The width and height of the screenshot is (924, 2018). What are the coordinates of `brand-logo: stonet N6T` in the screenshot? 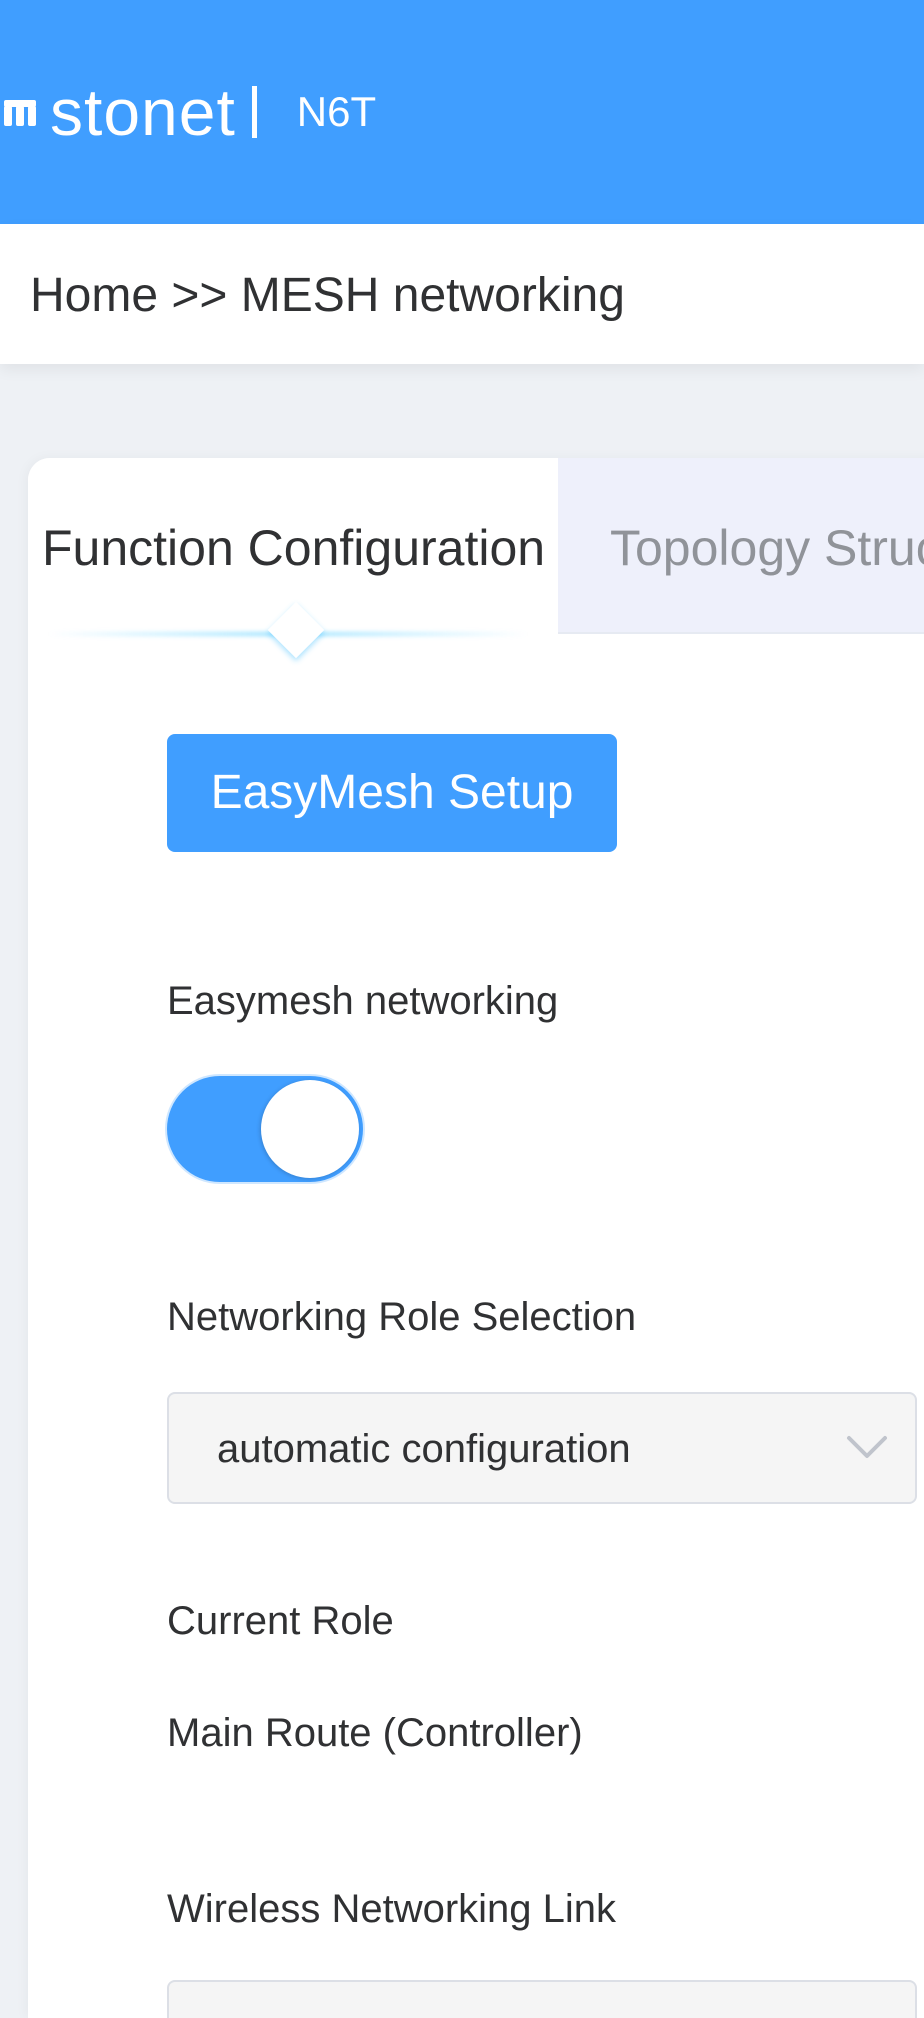 It's located at (188, 112).